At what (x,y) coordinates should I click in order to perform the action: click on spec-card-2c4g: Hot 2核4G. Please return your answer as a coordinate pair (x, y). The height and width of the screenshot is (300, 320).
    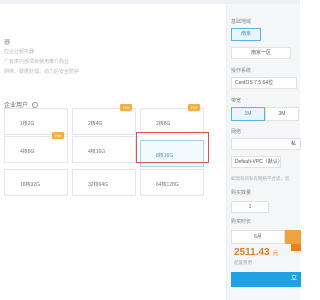
    Looking at the image, I should click on (104, 119).